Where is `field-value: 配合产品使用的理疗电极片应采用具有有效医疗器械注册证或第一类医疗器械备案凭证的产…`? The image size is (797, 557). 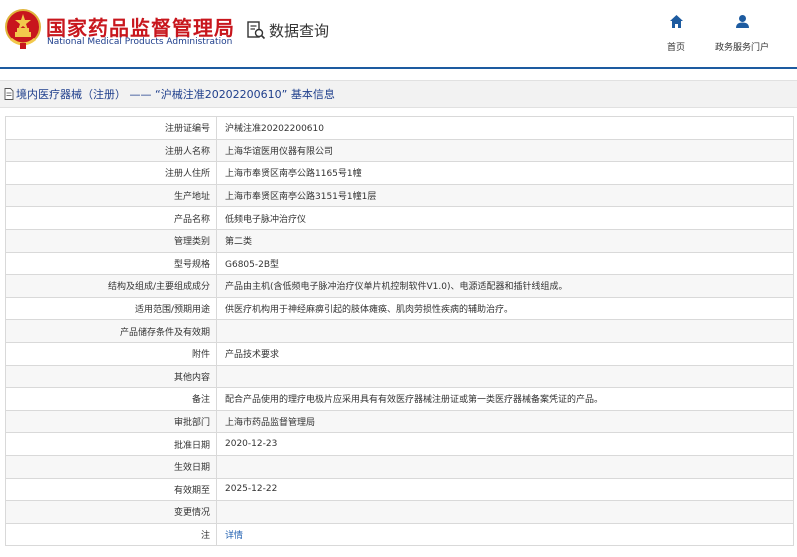 field-value: 配合产品使用的理疗电极片应采用具有有效医疗器械注册证或第一类医疗器械备案凭证的产… is located at coordinates (505, 399).